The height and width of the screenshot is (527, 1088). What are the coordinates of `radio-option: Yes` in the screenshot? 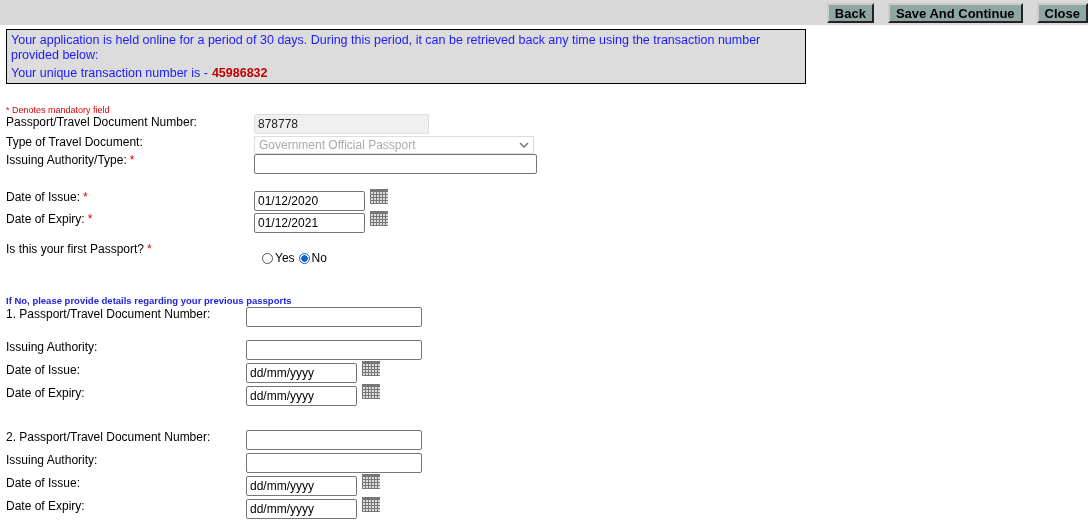 It's located at (278, 258).